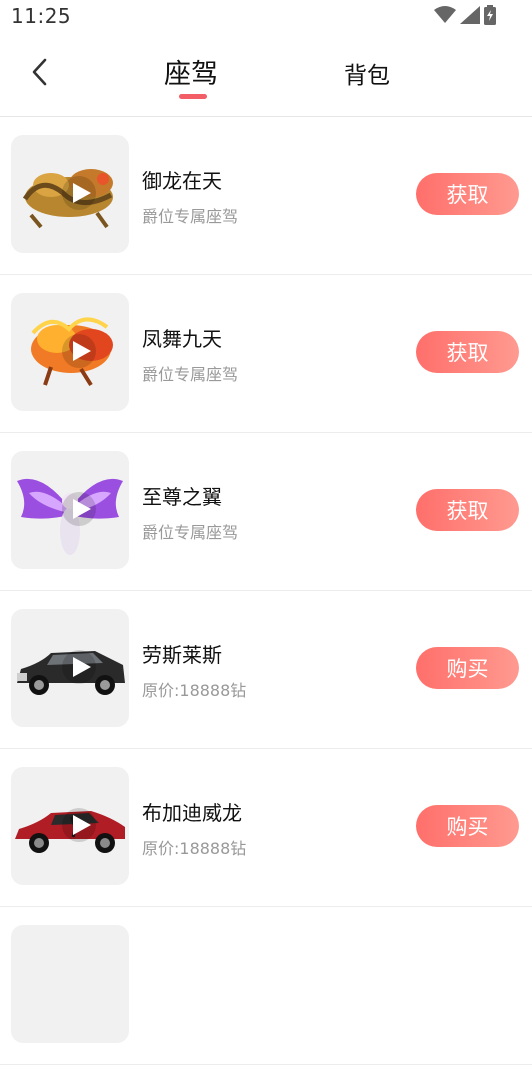  I want to click on wifi-icon, so click(445, 15).